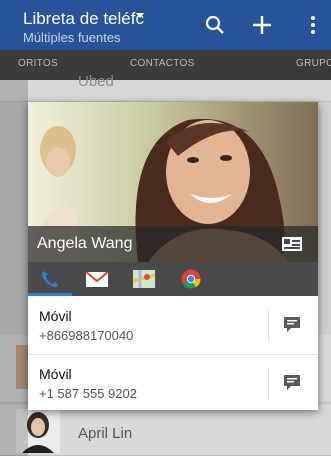 The image size is (331, 456). Describe the element at coordinates (86, 335) in the screenshot. I see `phone-number: +866988170040` at that location.